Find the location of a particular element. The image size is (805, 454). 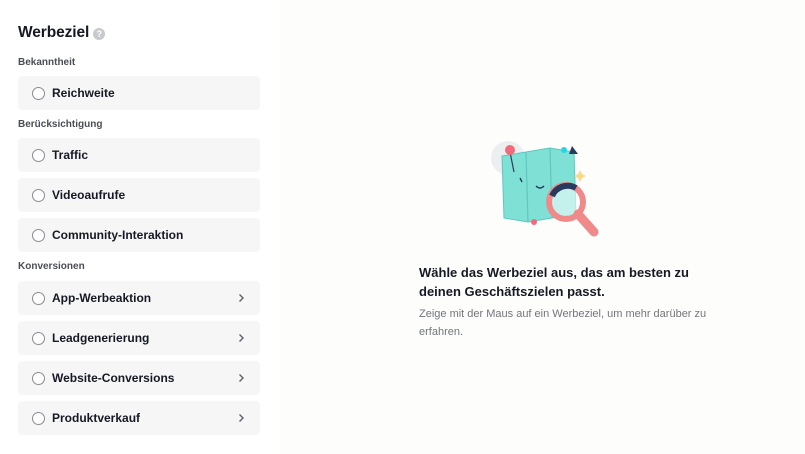

objective-option-label: Produktverkauf is located at coordinates (96, 418).